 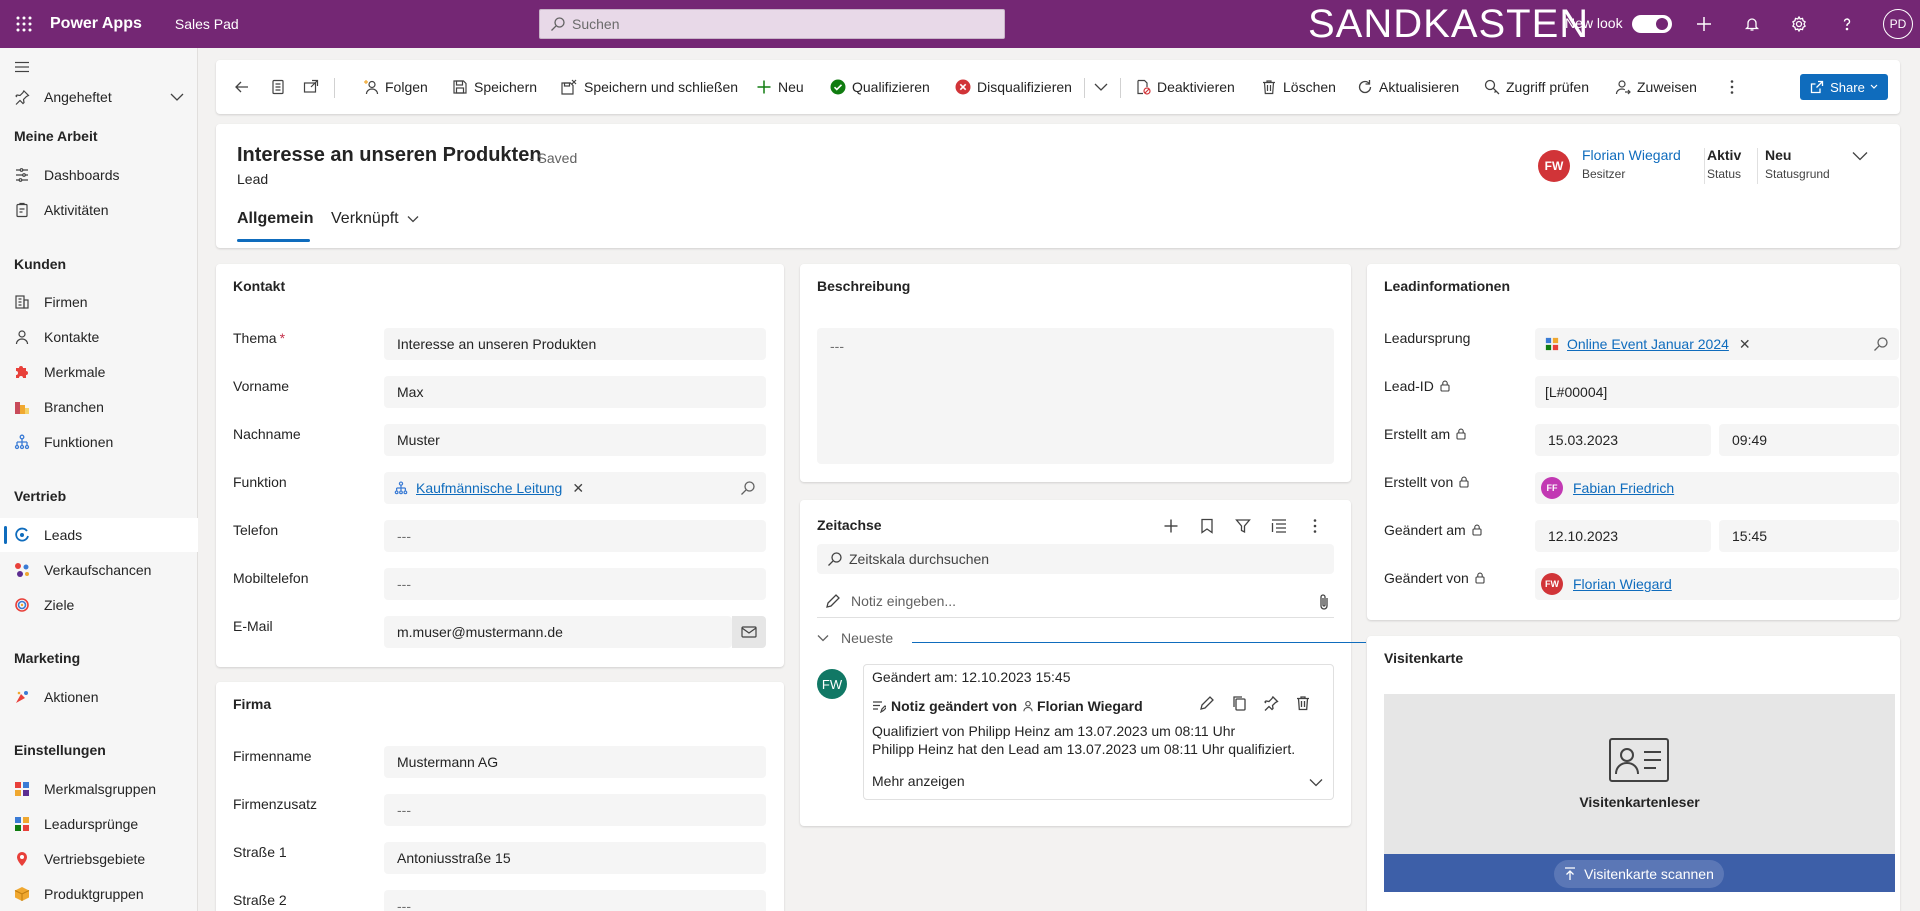 What do you see at coordinates (1207, 526) in the screenshot?
I see `timeline-bookmark-button` at bounding box center [1207, 526].